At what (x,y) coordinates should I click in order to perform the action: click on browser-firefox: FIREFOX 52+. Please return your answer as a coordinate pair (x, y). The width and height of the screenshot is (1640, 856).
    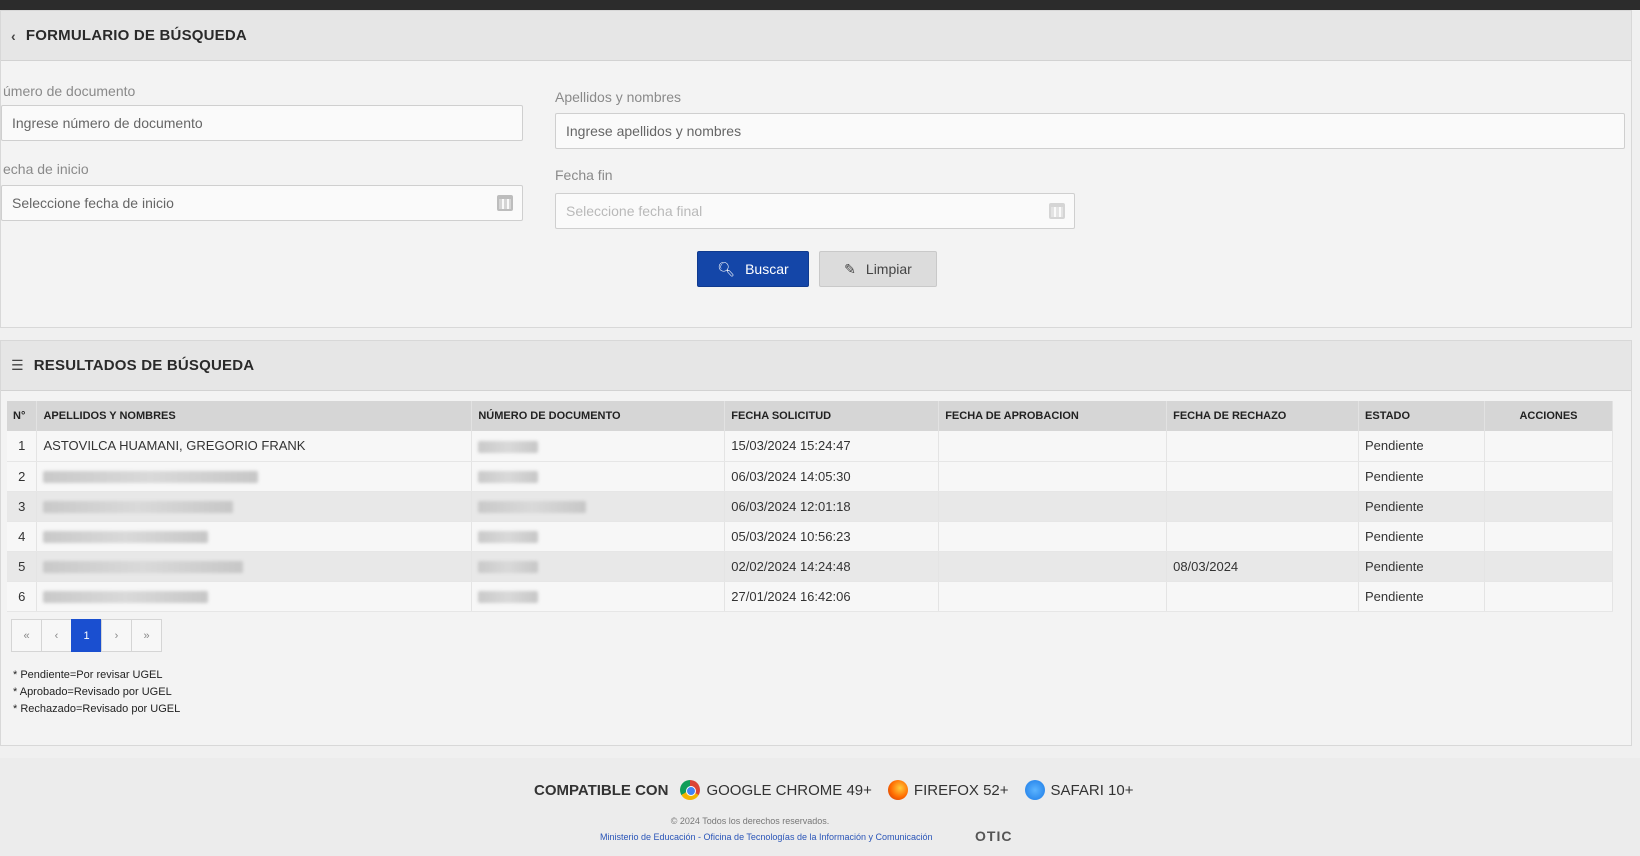
    Looking at the image, I should click on (961, 790).